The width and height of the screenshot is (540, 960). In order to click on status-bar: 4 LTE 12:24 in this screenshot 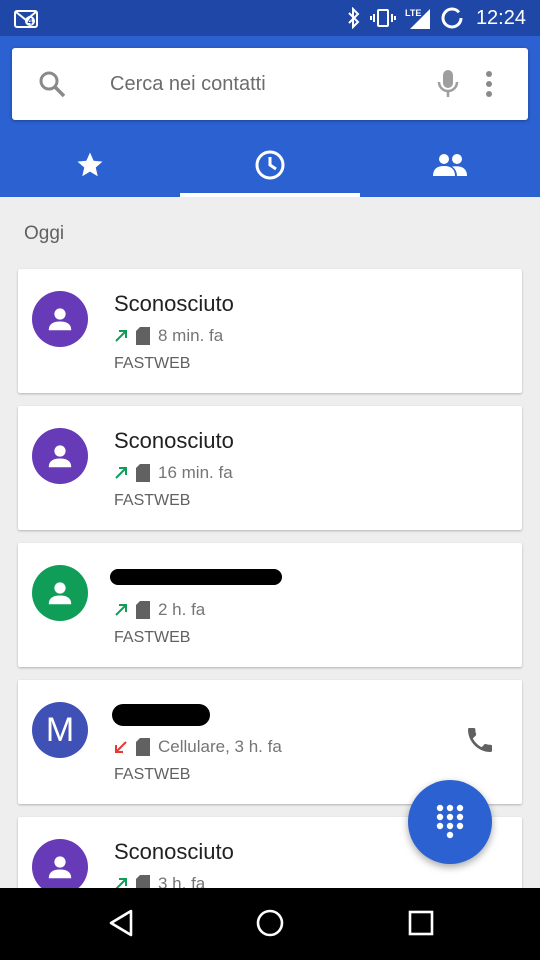, I will do `click(270, 18)`.